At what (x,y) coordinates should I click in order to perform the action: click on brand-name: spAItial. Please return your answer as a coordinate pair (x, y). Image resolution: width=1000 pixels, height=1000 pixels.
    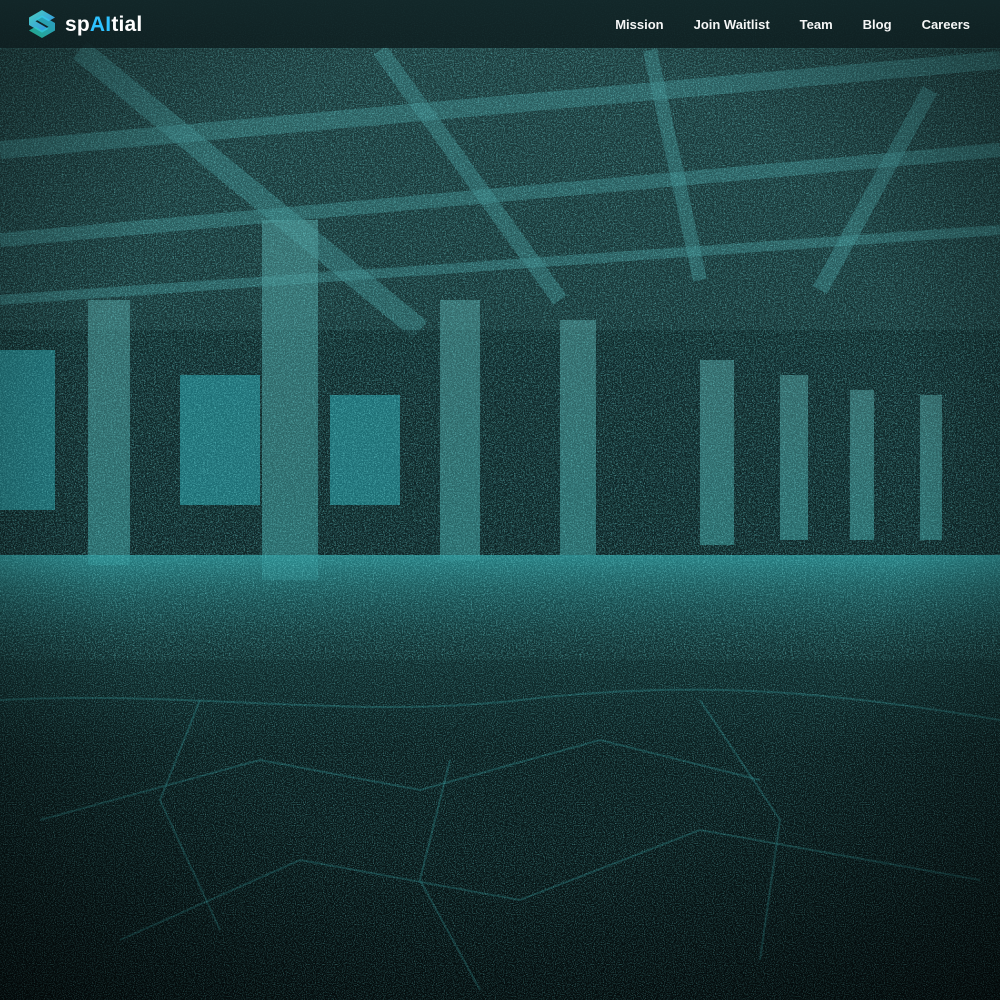
    Looking at the image, I should click on (103, 24).